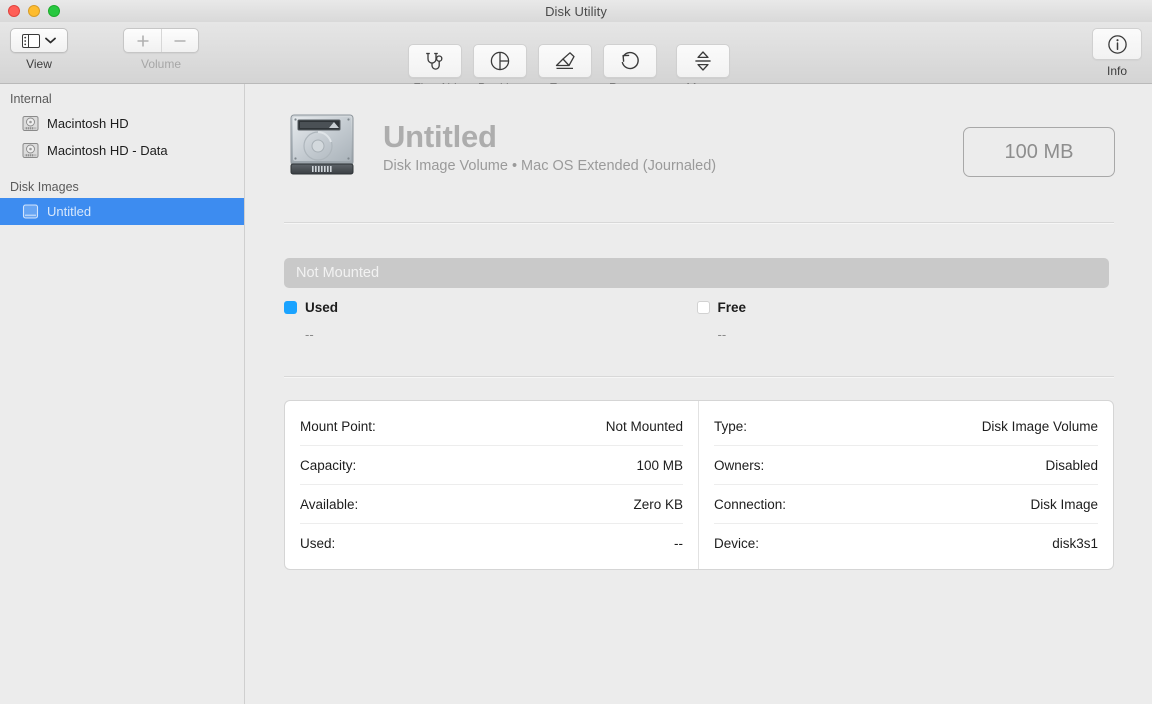 This screenshot has width=1152, height=704. Describe the element at coordinates (644, 426) in the screenshot. I see `info-value: Not Mounted` at that location.